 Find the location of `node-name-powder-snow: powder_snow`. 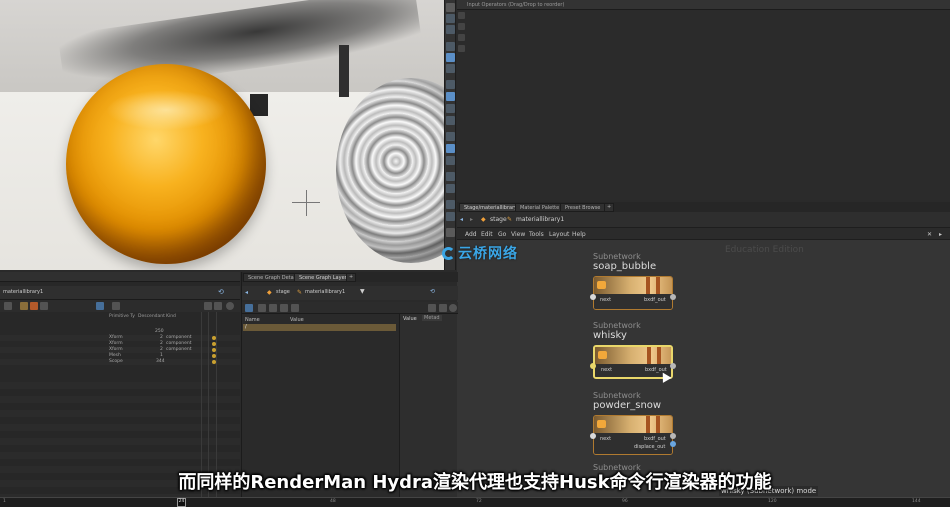

node-name-powder-snow: powder_snow is located at coordinates (627, 405).